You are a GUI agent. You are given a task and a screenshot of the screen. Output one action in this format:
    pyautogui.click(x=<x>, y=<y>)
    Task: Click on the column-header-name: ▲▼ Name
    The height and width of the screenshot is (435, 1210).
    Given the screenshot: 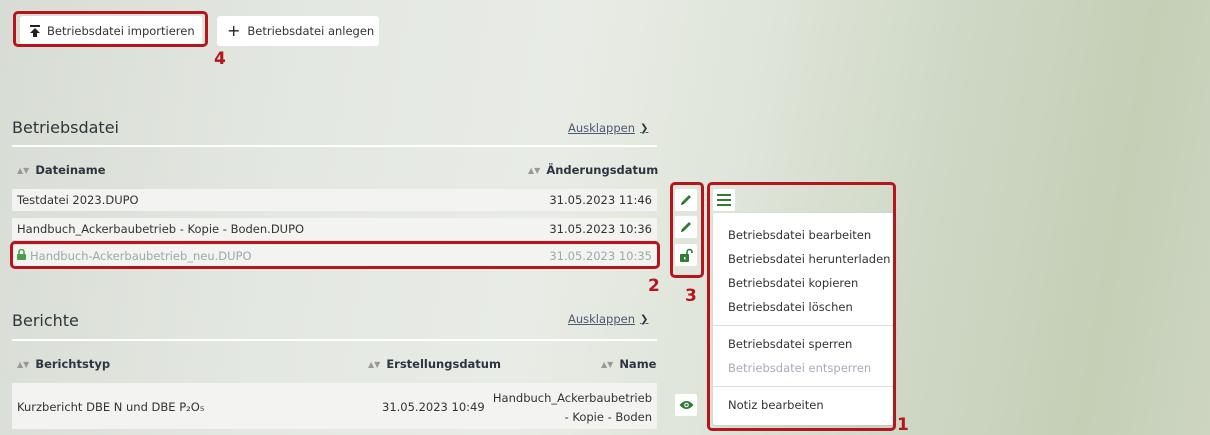 What is the action you would take?
    pyautogui.click(x=628, y=364)
    